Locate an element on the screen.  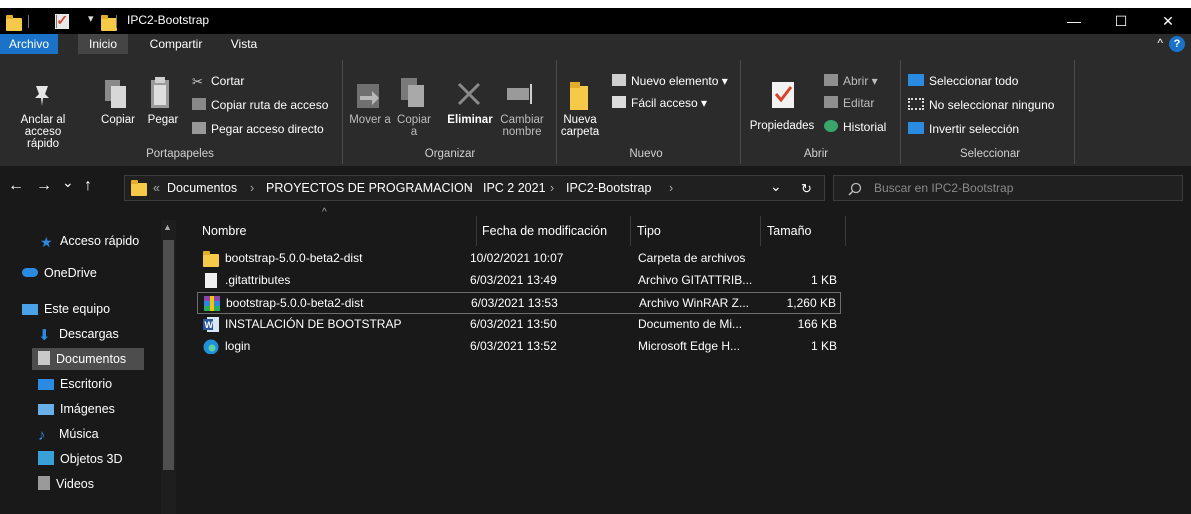
paste-button: Pegar is located at coordinates (163, 120).